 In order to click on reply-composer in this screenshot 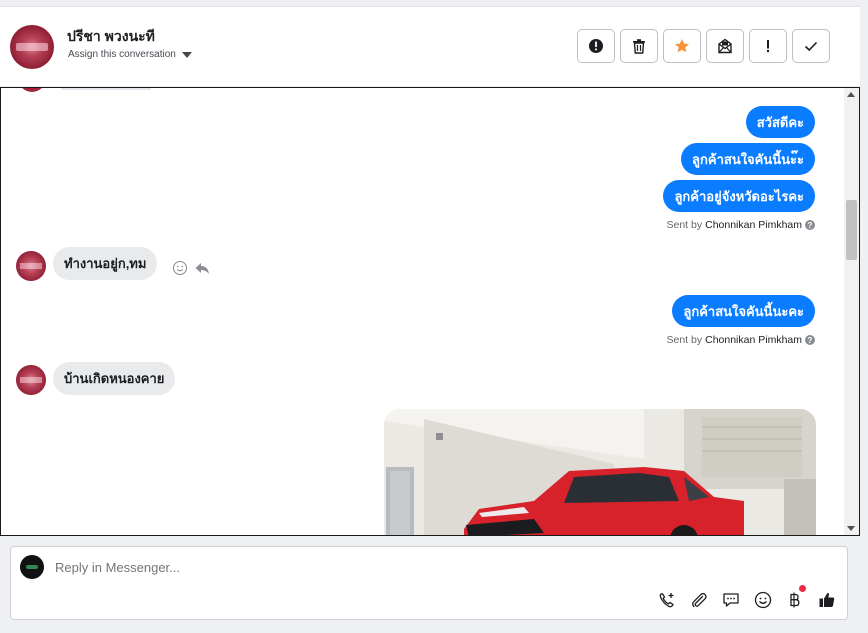, I will do `click(429, 583)`.